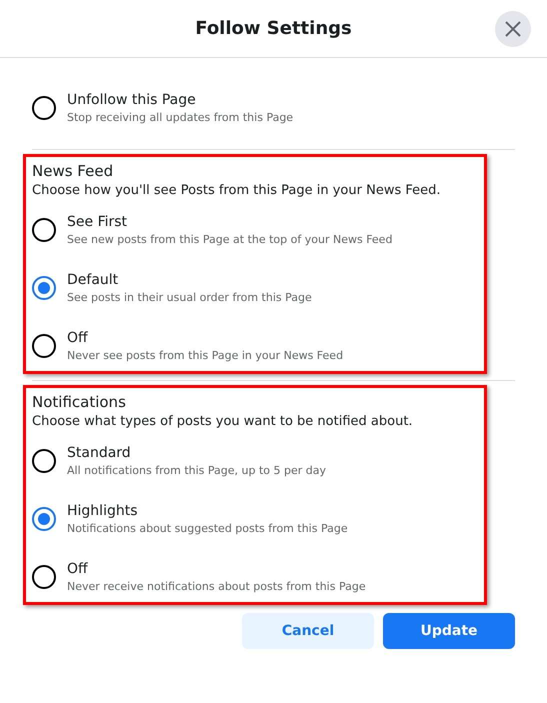 The width and height of the screenshot is (547, 703). What do you see at coordinates (97, 222) in the screenshot?
I see `option-label: See First` at bounding box center [97, 222].